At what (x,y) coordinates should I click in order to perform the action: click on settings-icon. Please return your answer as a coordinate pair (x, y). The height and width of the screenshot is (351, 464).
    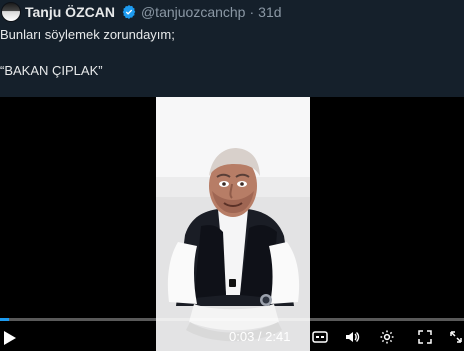
    Looking at the image, I should click on (387, 337).